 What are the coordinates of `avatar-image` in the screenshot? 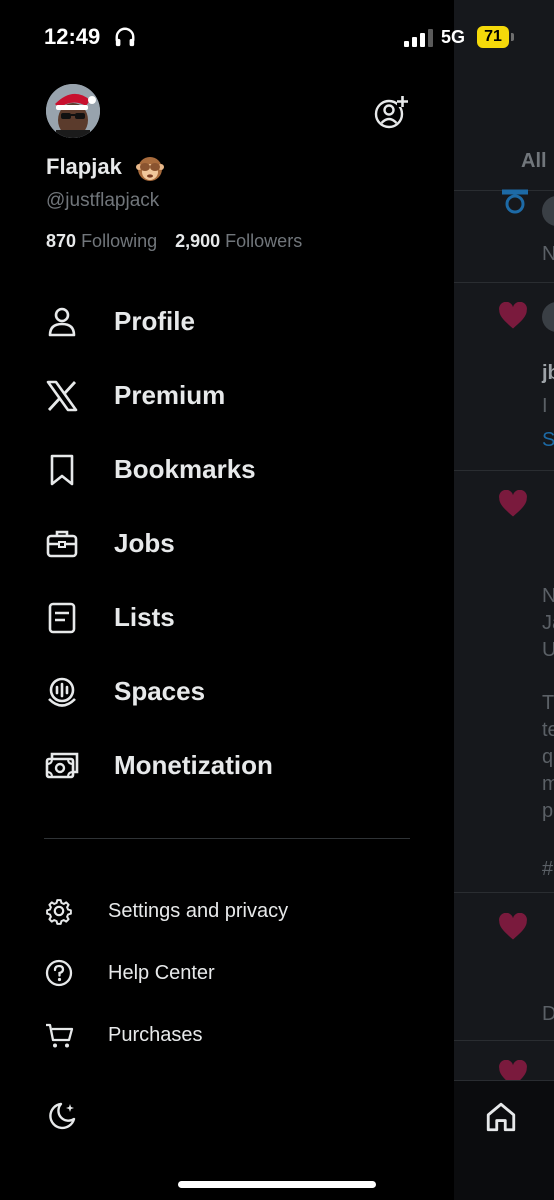 It's located at (73, 111).